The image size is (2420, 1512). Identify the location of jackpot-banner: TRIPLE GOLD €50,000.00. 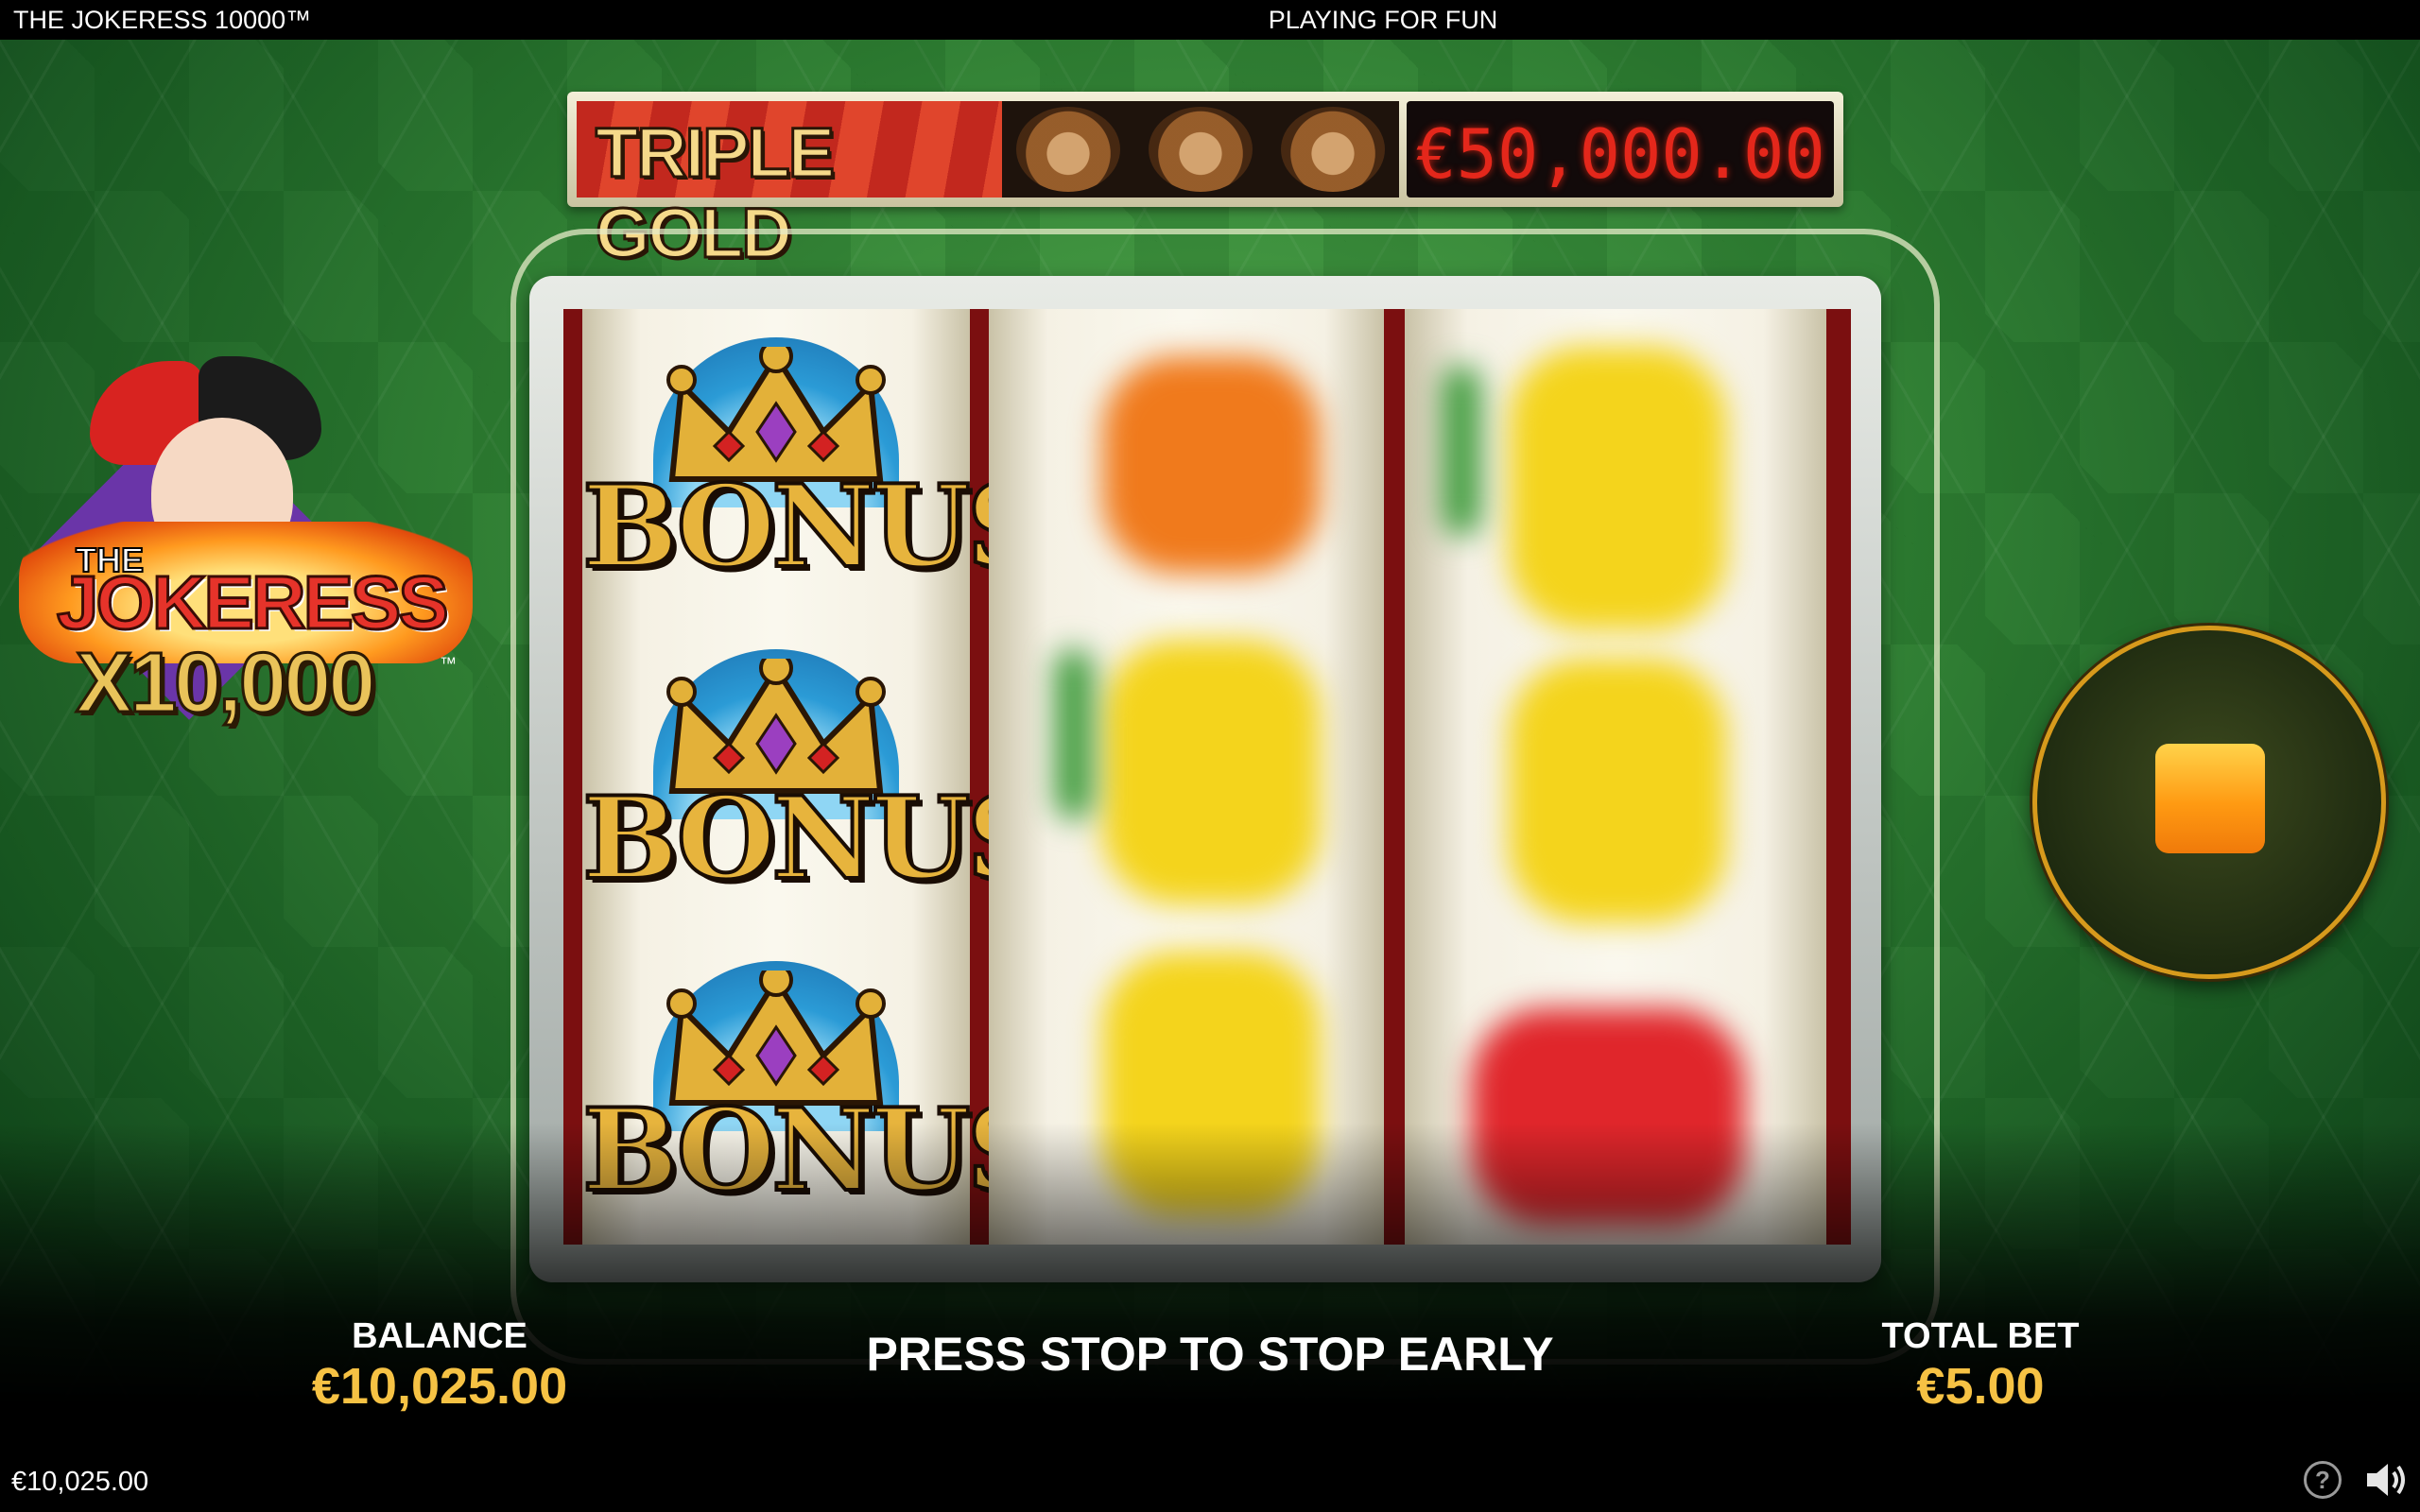
(1205, 183).